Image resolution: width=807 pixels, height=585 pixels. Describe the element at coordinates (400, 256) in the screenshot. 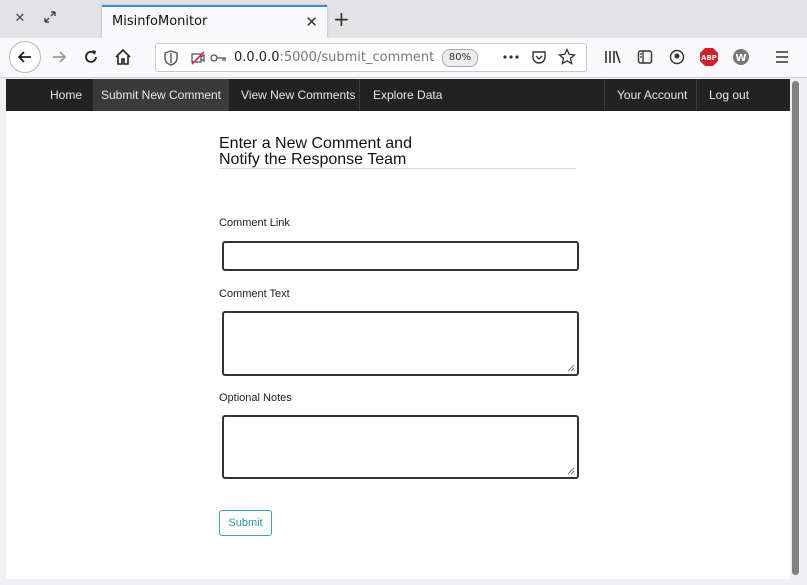

I see `comment-link-input` at that location.